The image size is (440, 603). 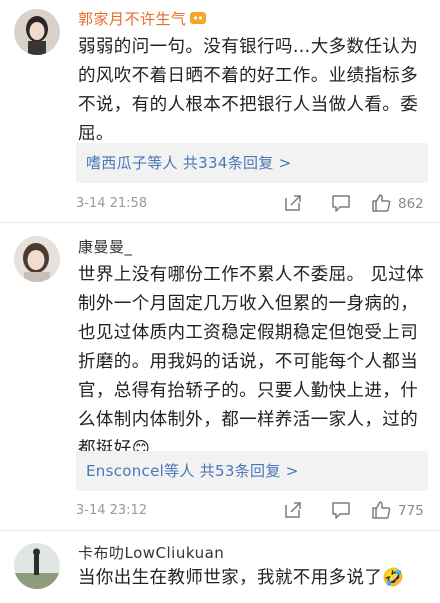 I want to click on comment-meta: 3-14 23:12 775, so click(x=252, y=510).